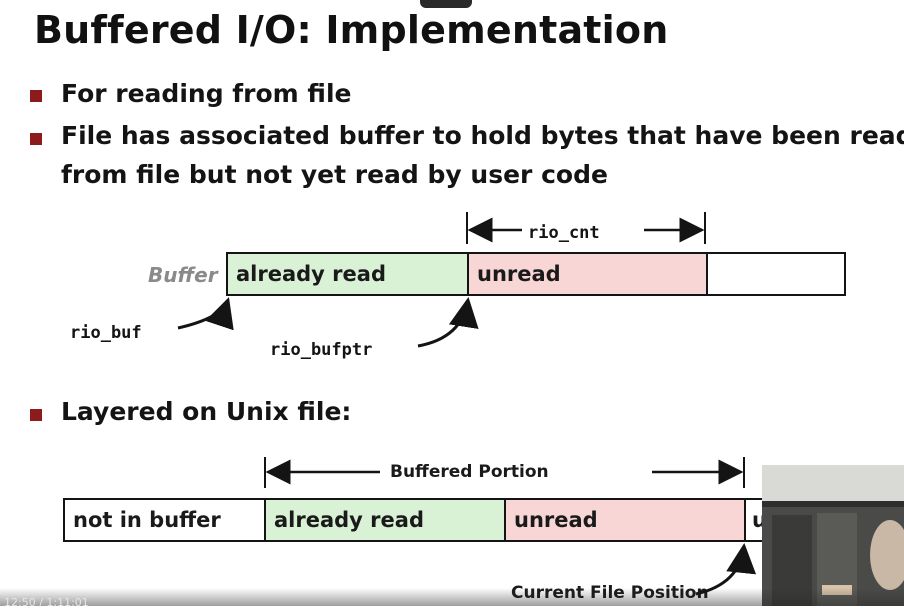 The width and height of the screenshot is (904, 609). What do you see at coordinates (205, 314) in the screenshot?
I see `rio-buf-arrow` at bounding box center [205, 314].